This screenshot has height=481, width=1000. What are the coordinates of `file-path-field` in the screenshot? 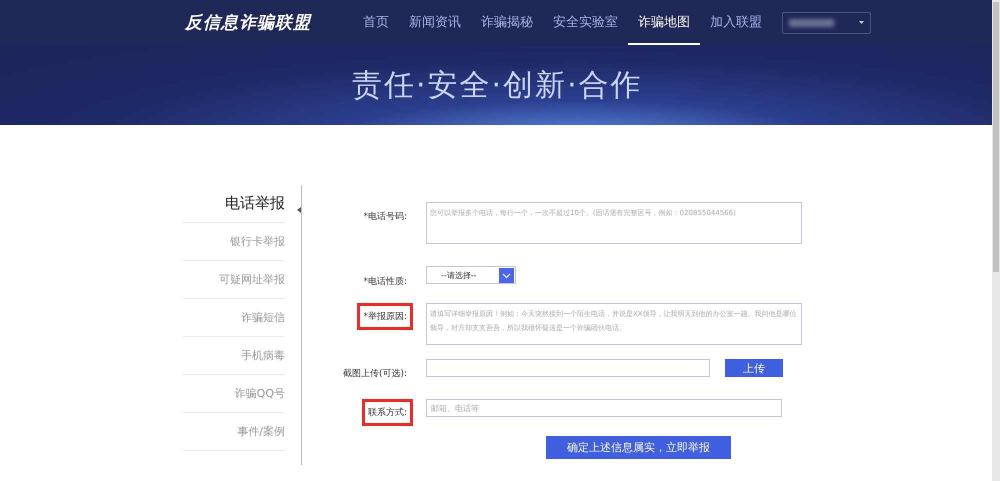 It's located at (568, 368).